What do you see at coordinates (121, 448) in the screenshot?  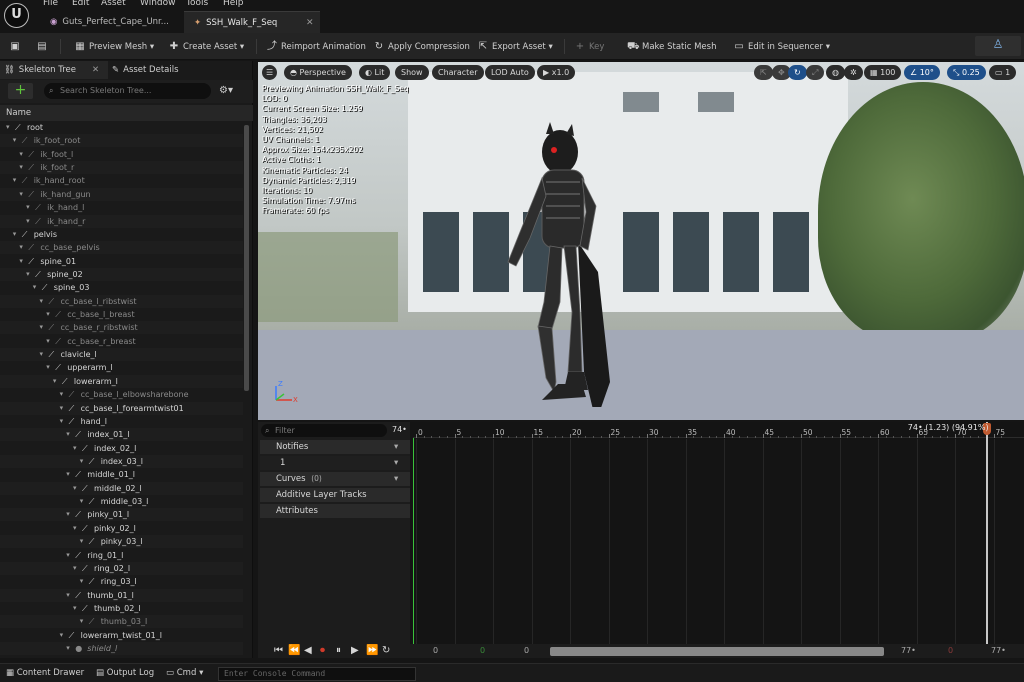 I see `bone-row: ▾ ⟋ index_02_l` at bounding box center [121, 448].